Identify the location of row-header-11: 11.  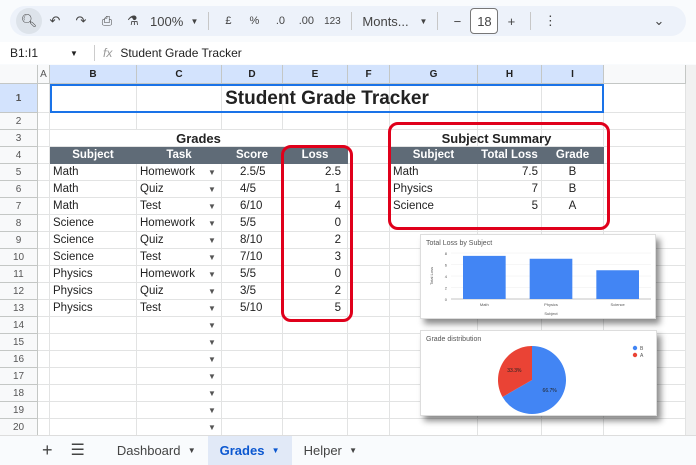
(19, 274).